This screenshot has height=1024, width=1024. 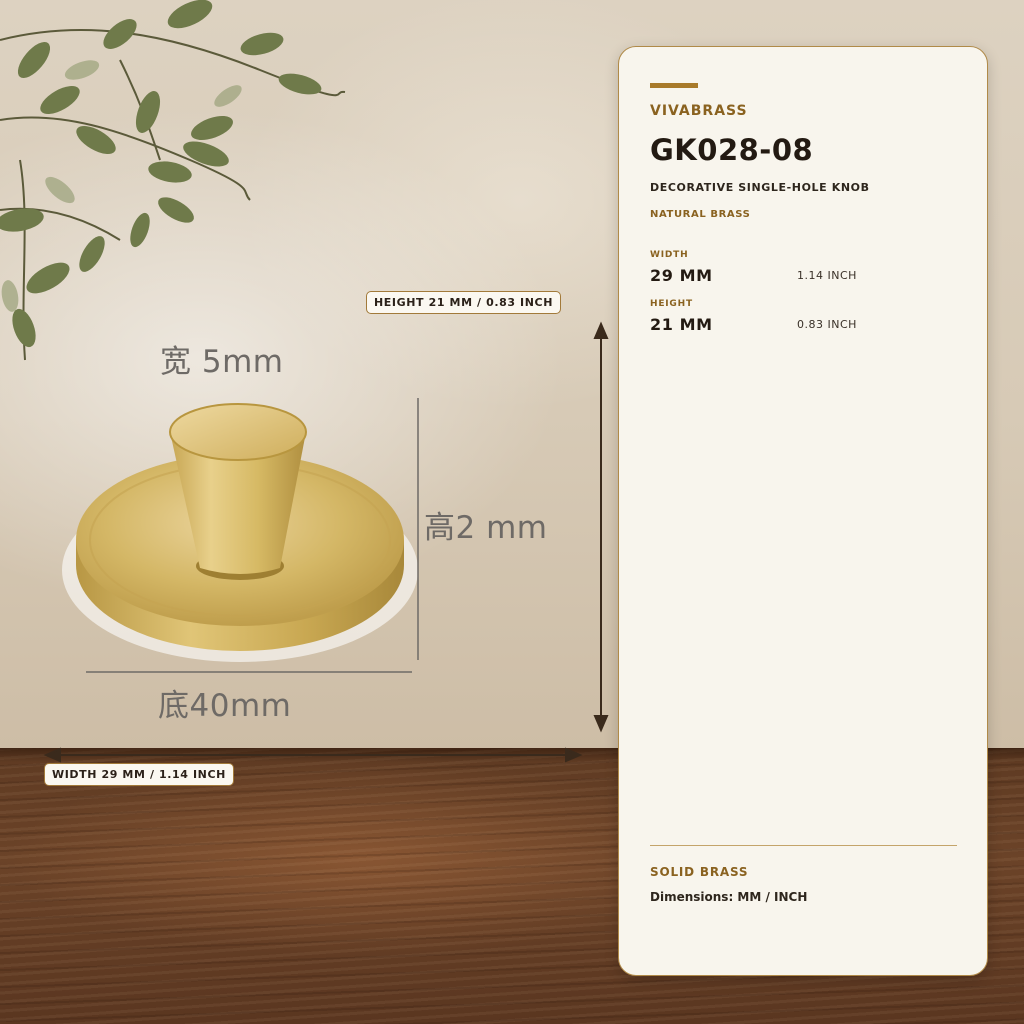 I want to click on width-spec-inch: 1.14 INCH, so click(x=827, y=275).